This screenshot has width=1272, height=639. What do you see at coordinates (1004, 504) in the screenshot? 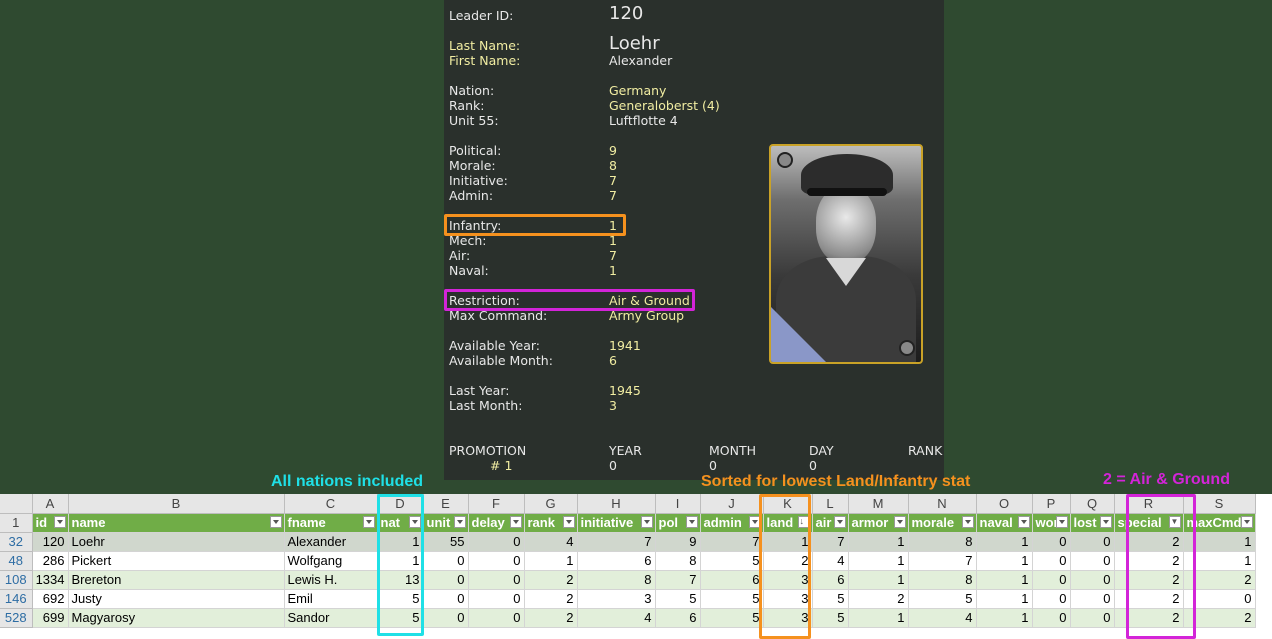
I see `column-header: O` at bounding box center [1004, 504].